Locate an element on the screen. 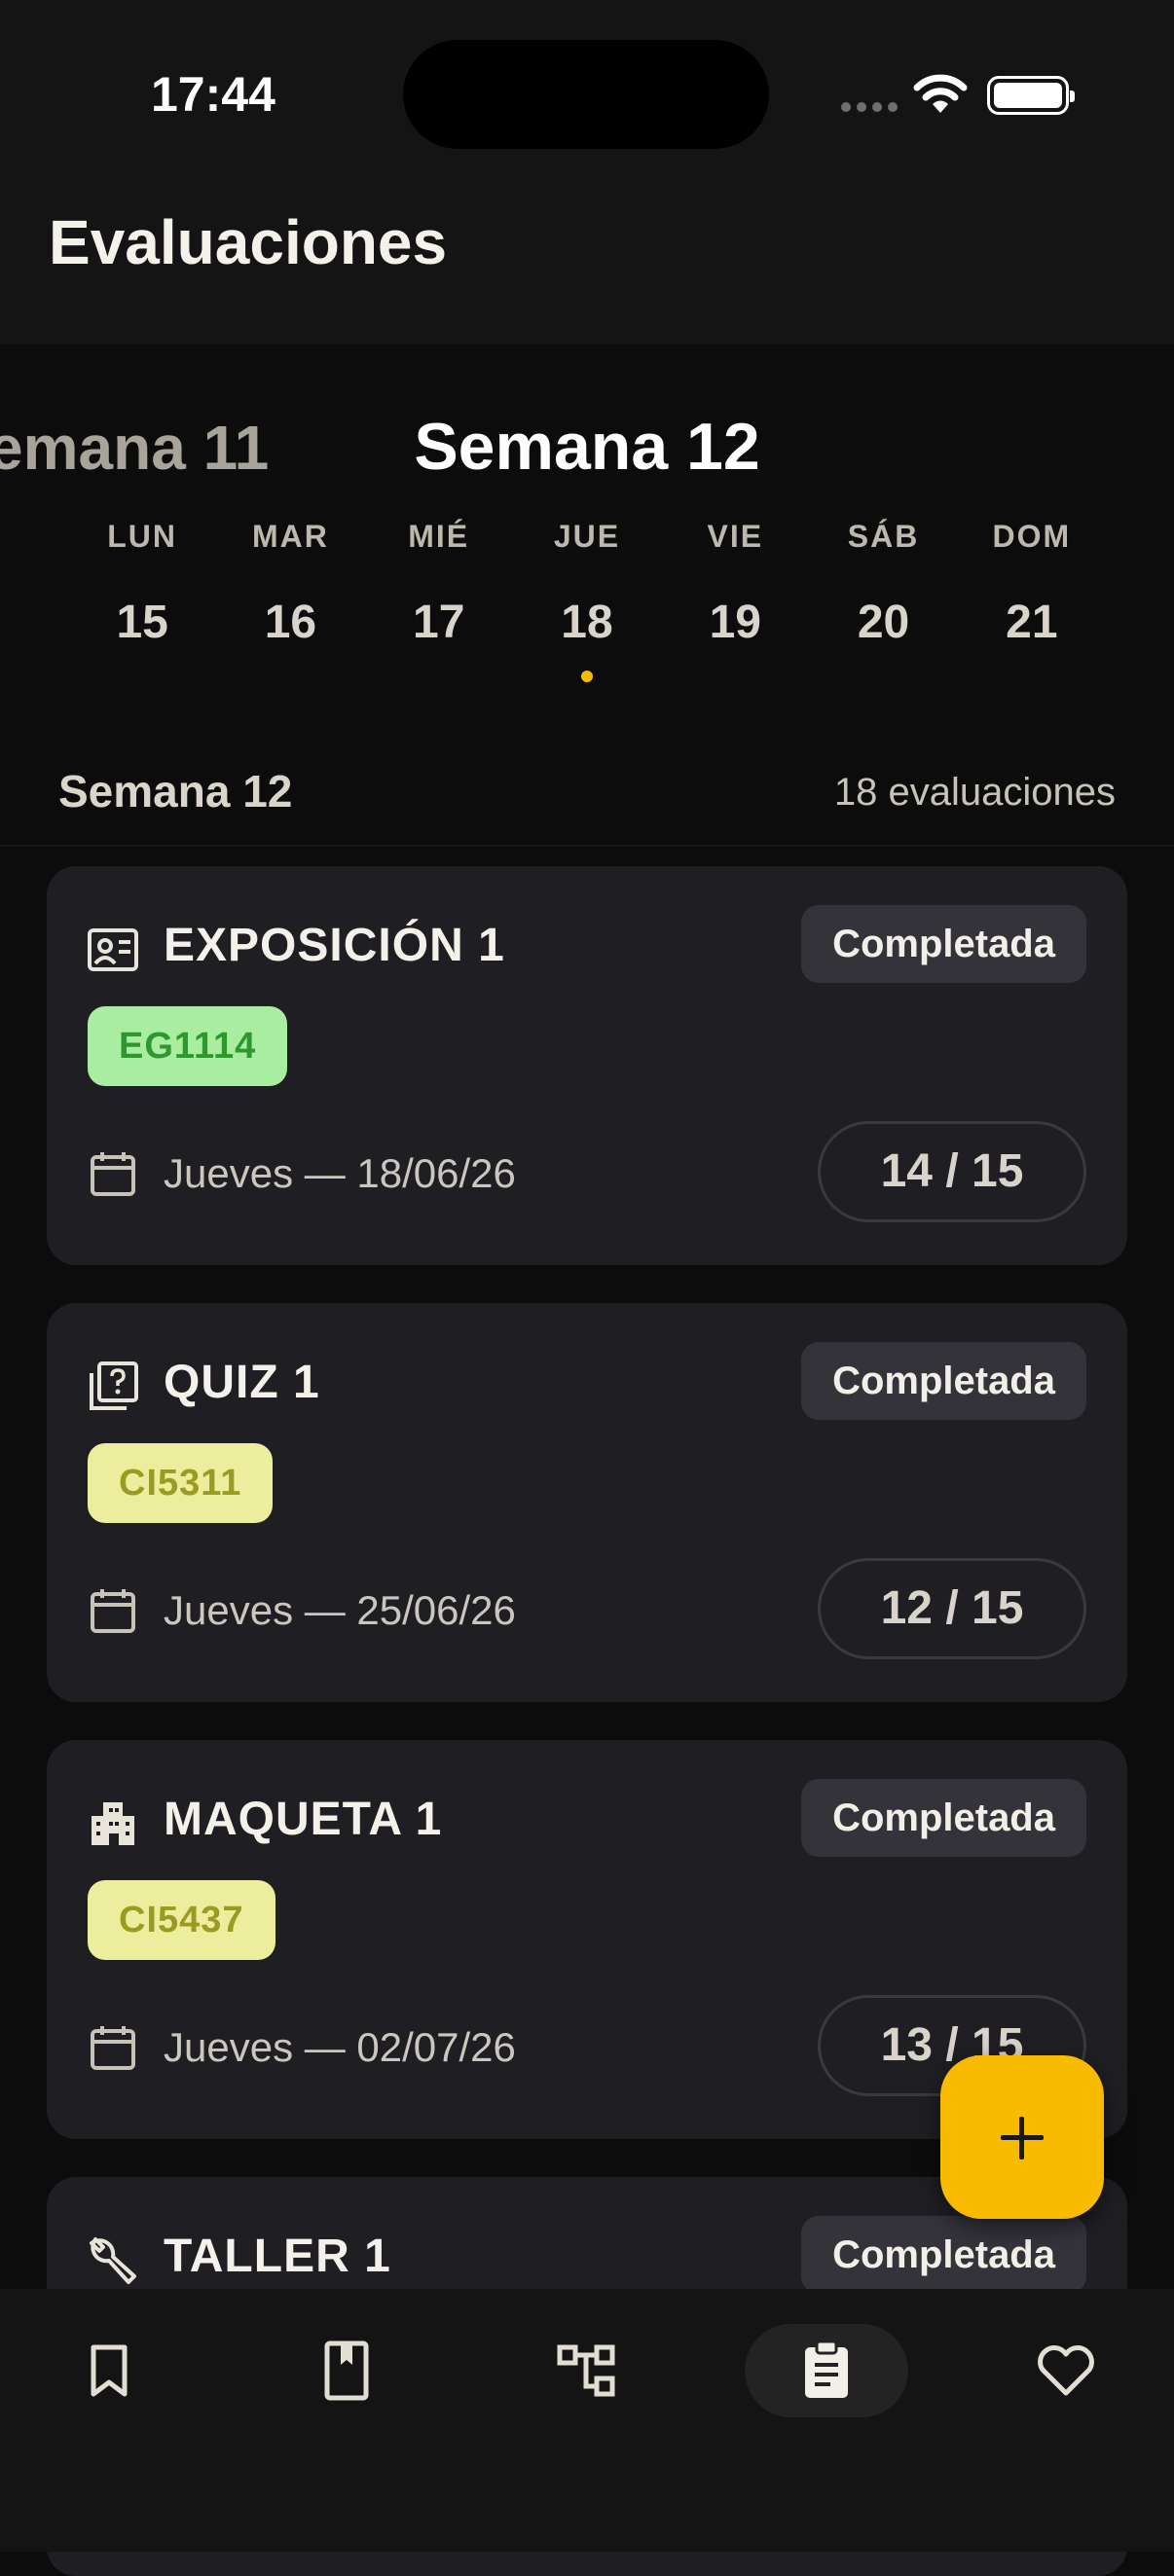  evaluation-title: TALLER 1 is located at coordinates (278, 2256).